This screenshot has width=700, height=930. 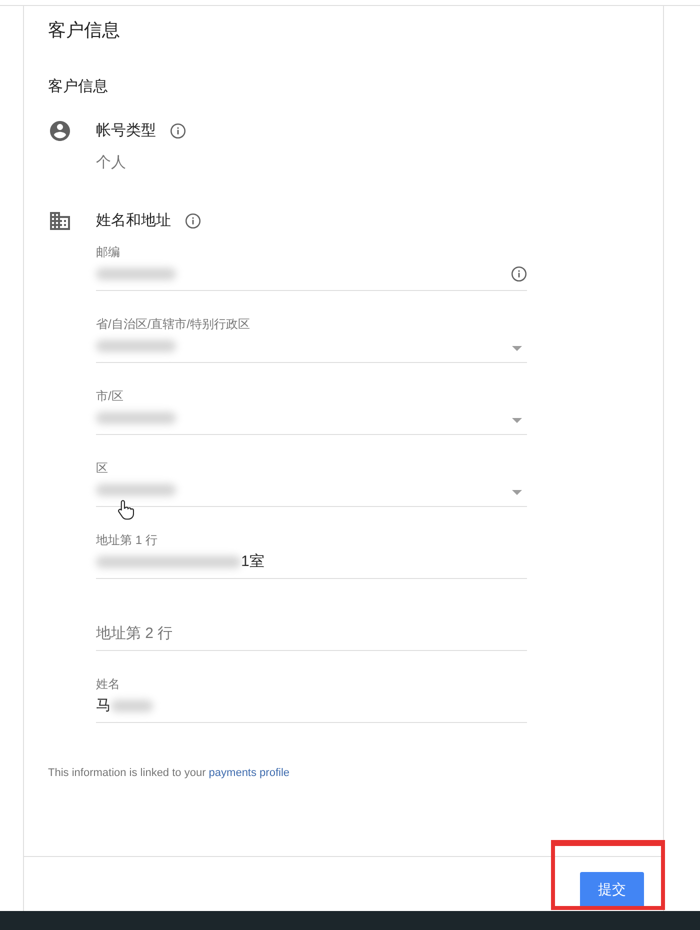 I want to click on text-field: 邮编, so click(x=311, y=261).